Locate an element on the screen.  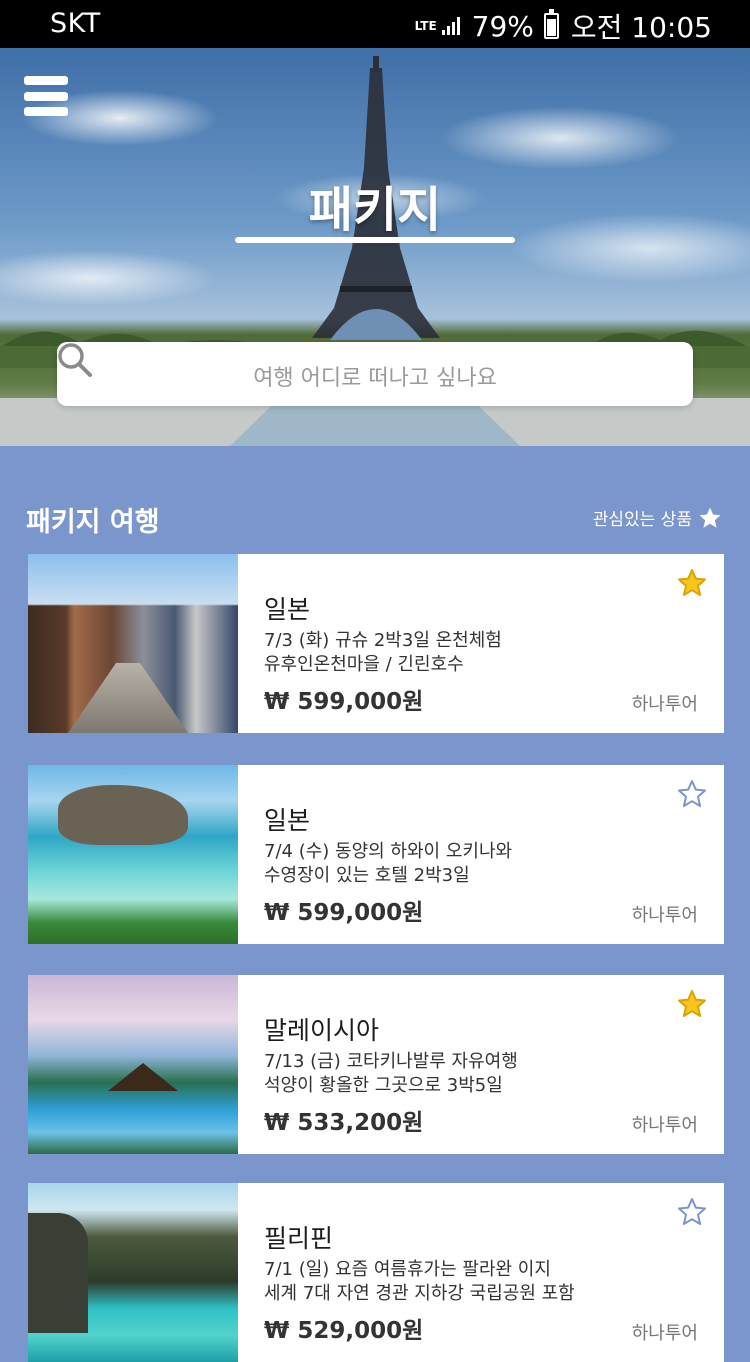
hamburger-menu-icon is located at coordinates (46, 80).